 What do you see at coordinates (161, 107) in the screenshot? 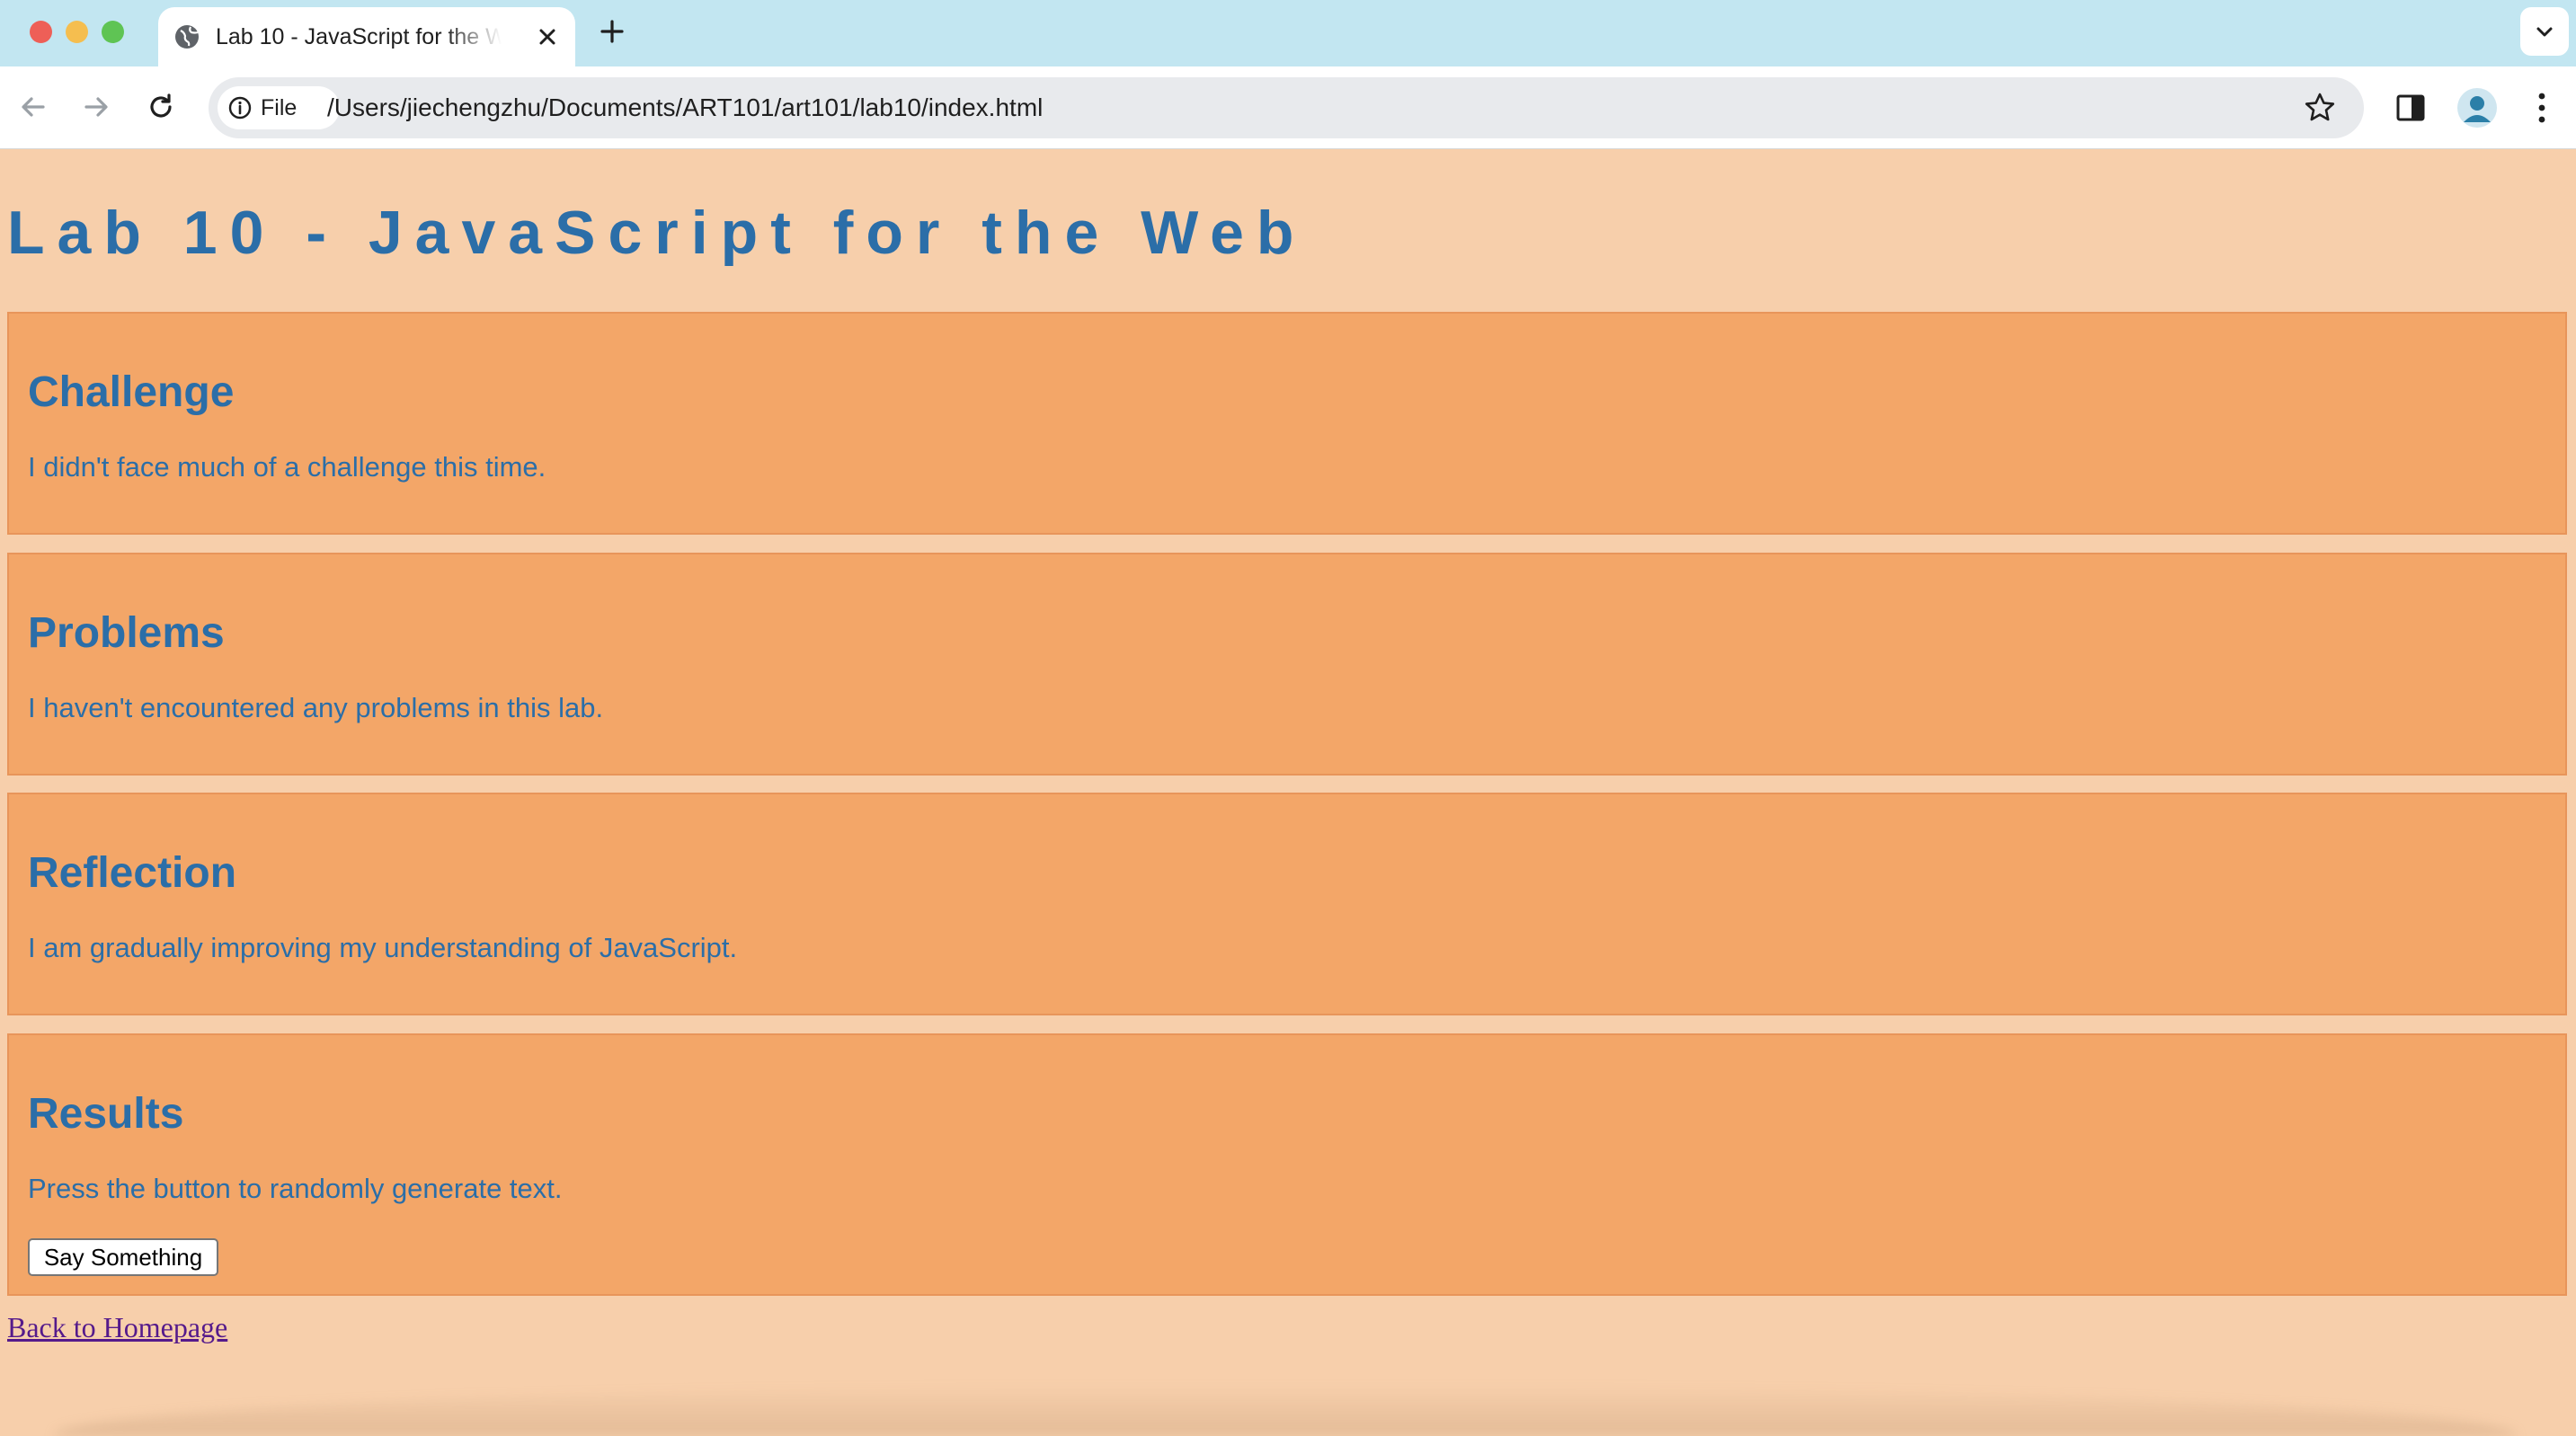
I see `reload-icon` at bounding box center [161, 107].